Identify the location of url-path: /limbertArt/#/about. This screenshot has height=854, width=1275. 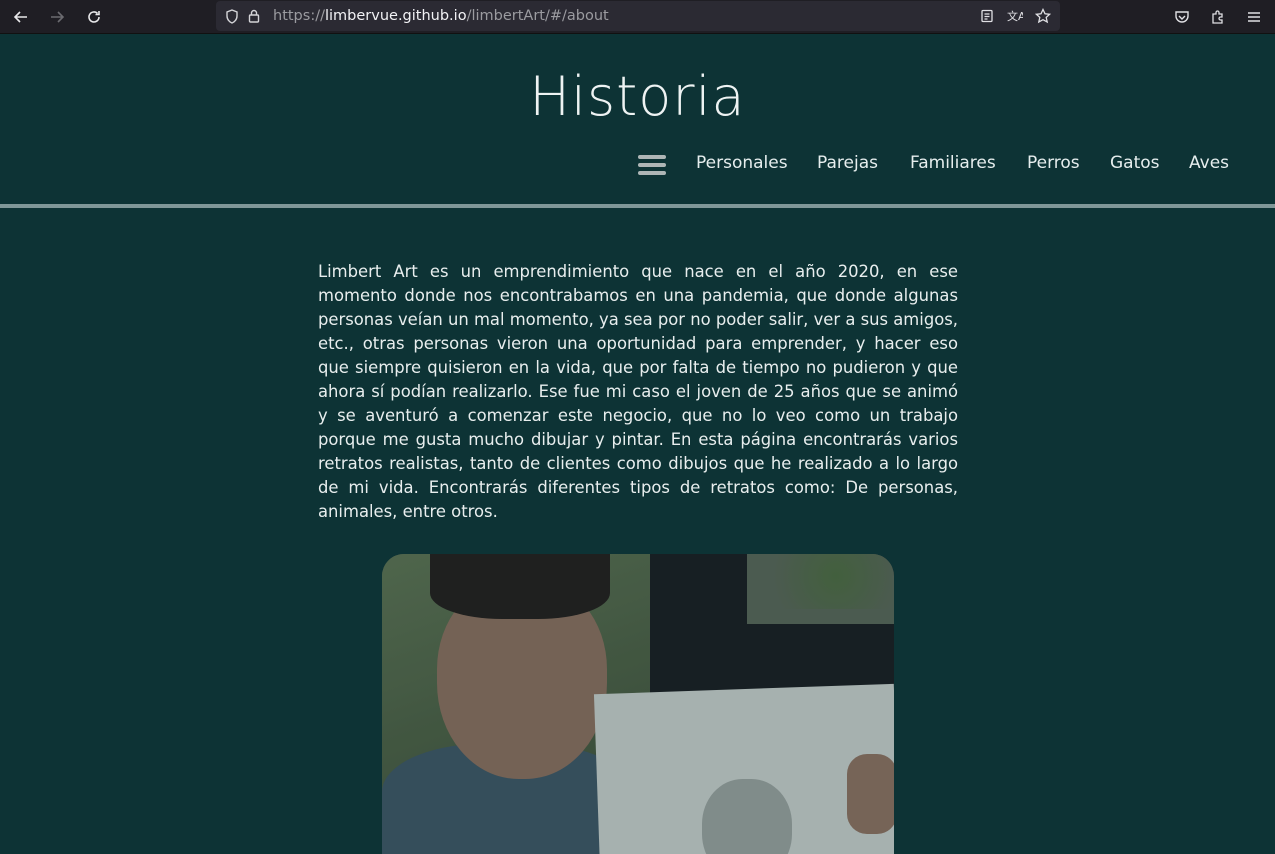
(537, 16).